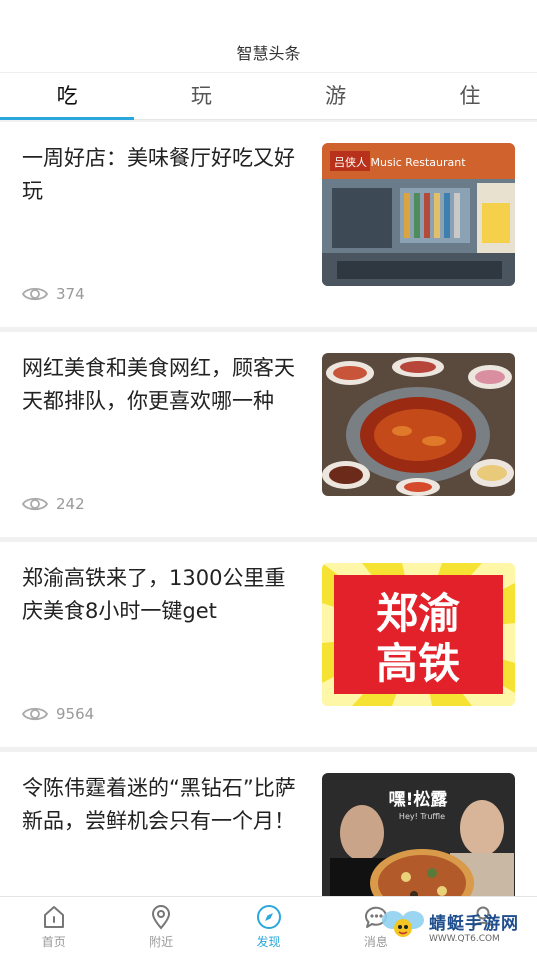 The width and height of the screenshot is (537, 956). I want to click on watermark-url: WWW.QT6.COM, so click(464, 938).